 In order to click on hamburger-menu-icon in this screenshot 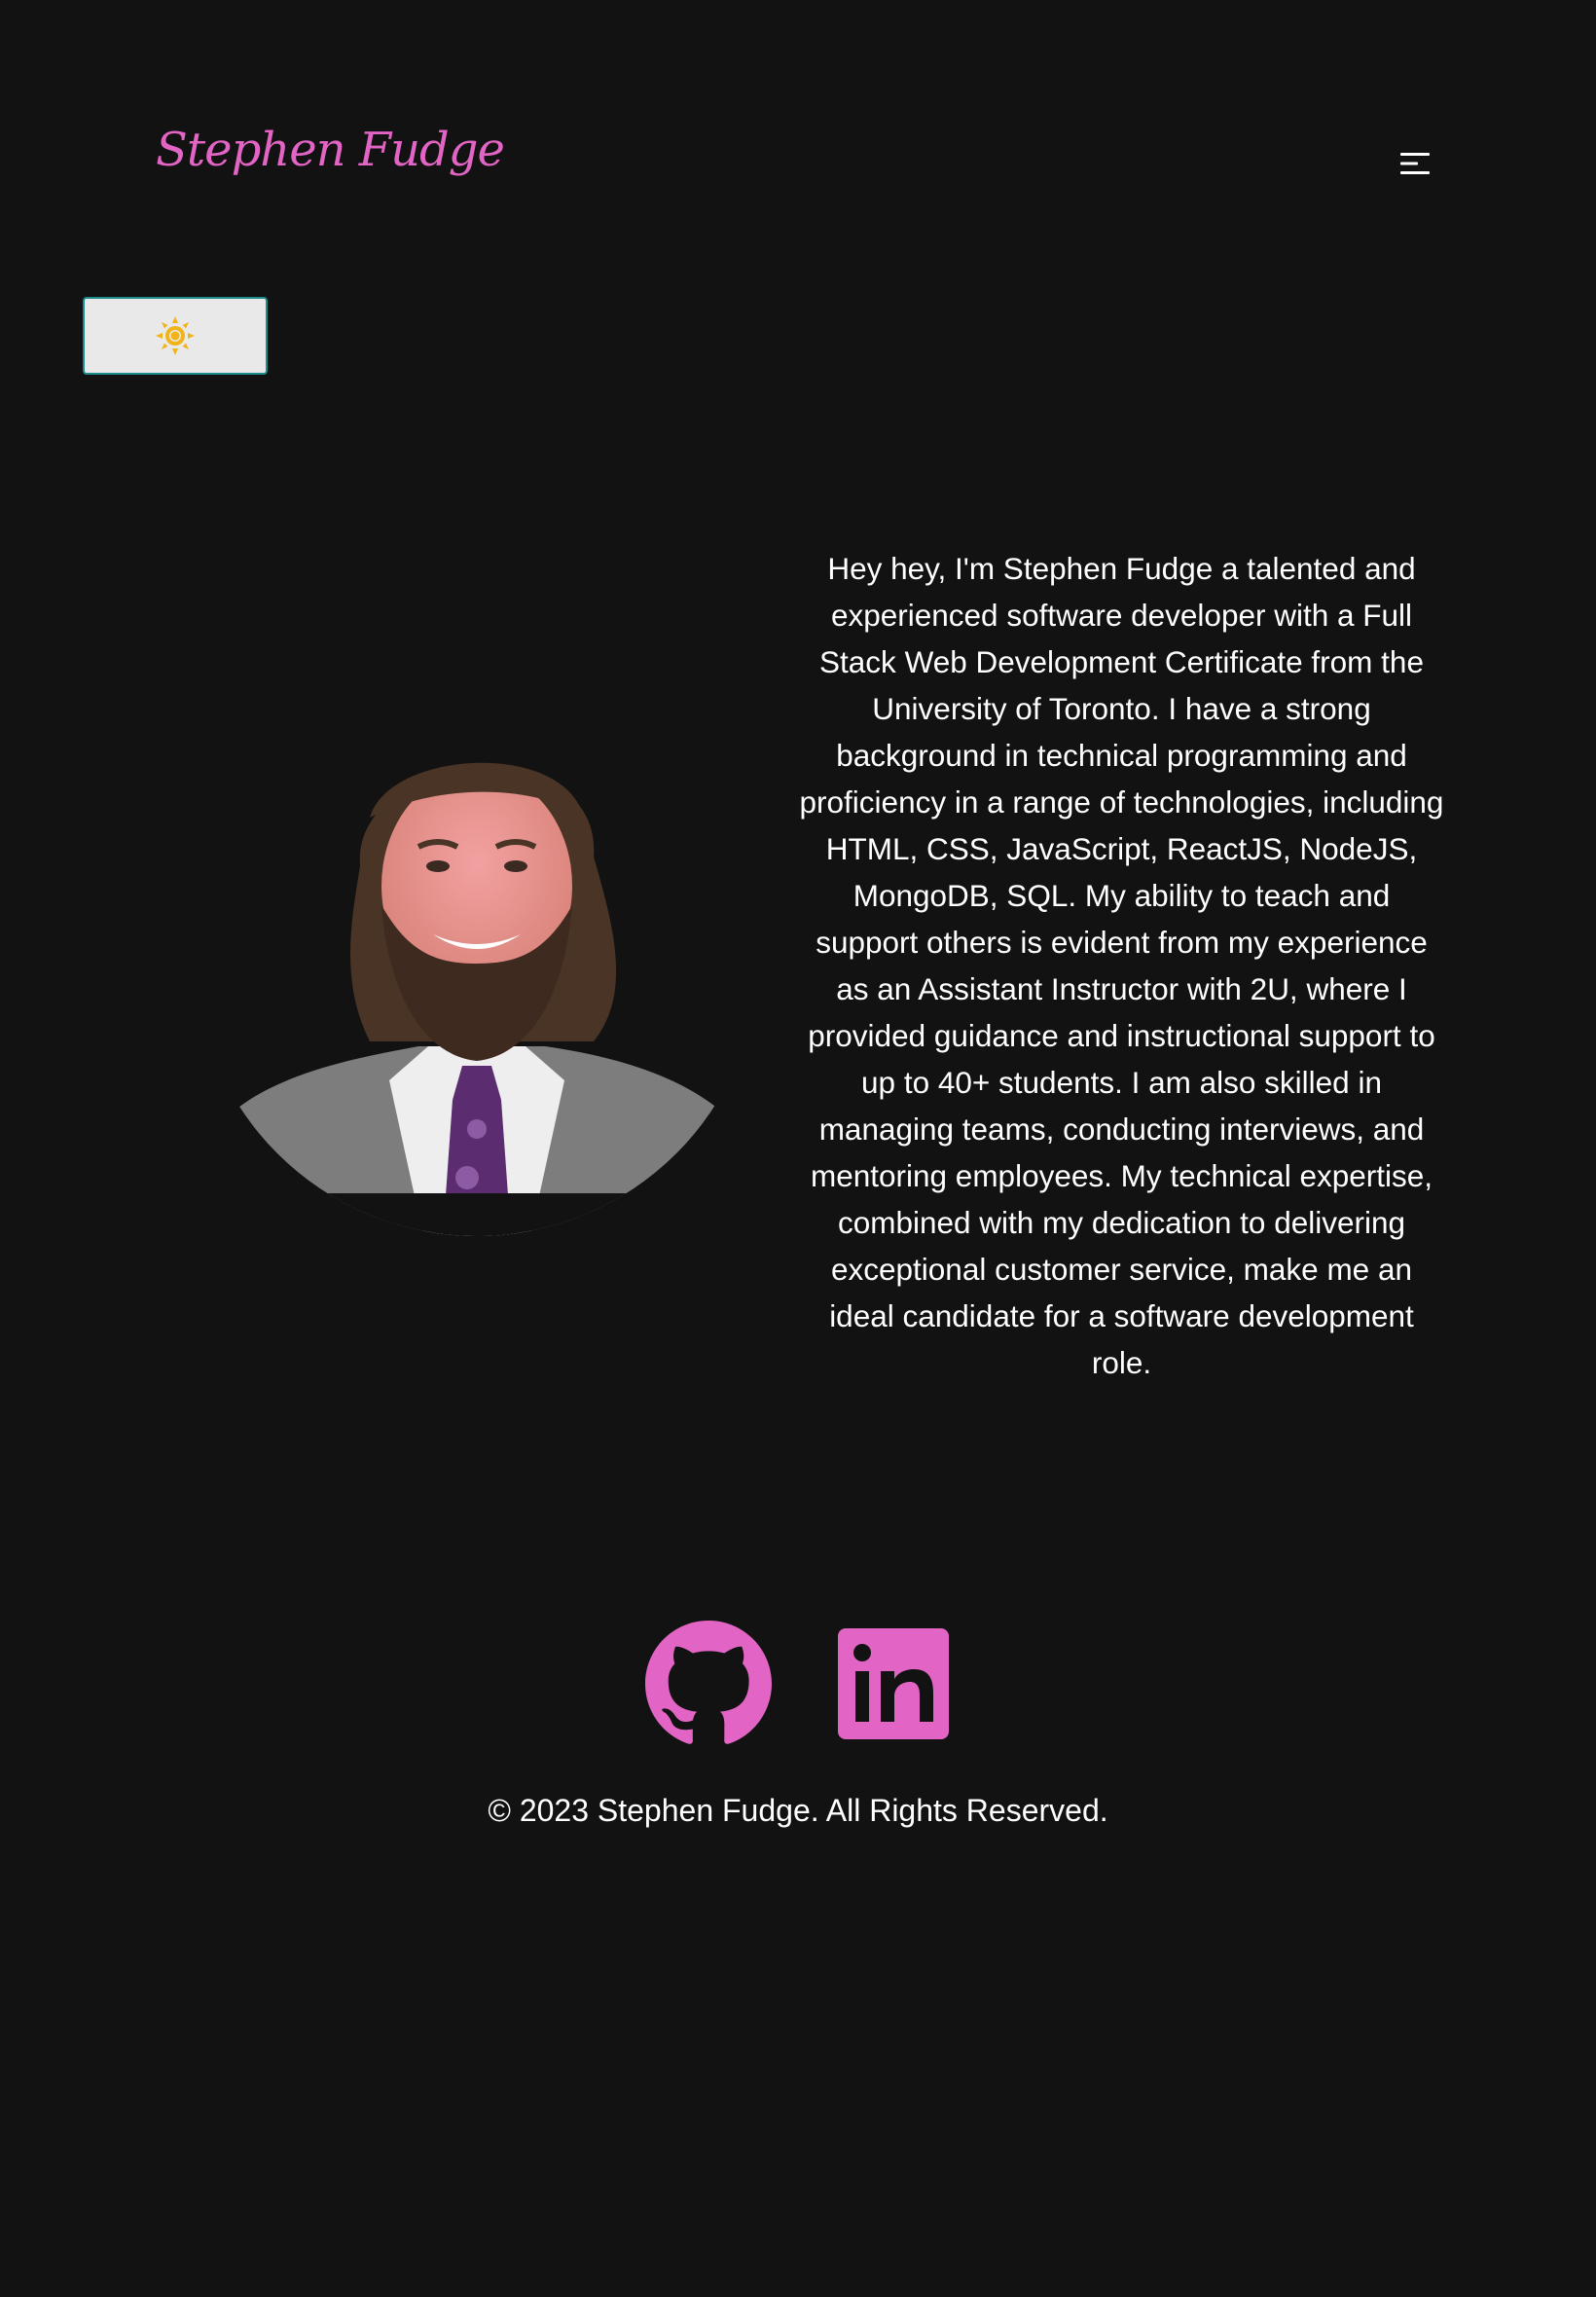, I will do `click(1415, 163)`.